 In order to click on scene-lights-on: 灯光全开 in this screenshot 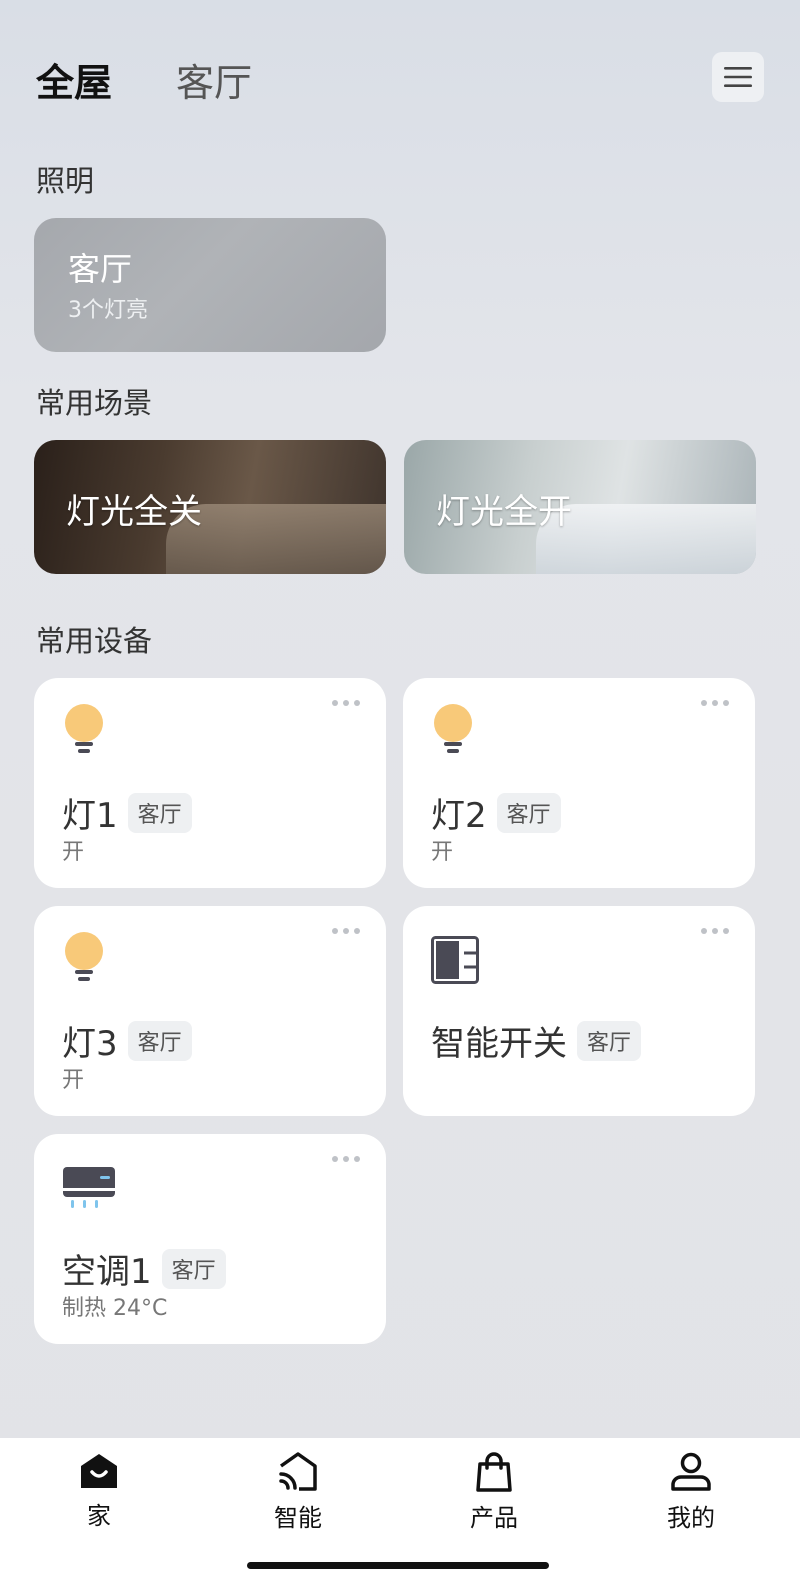, I will do `click(580, 507)`.